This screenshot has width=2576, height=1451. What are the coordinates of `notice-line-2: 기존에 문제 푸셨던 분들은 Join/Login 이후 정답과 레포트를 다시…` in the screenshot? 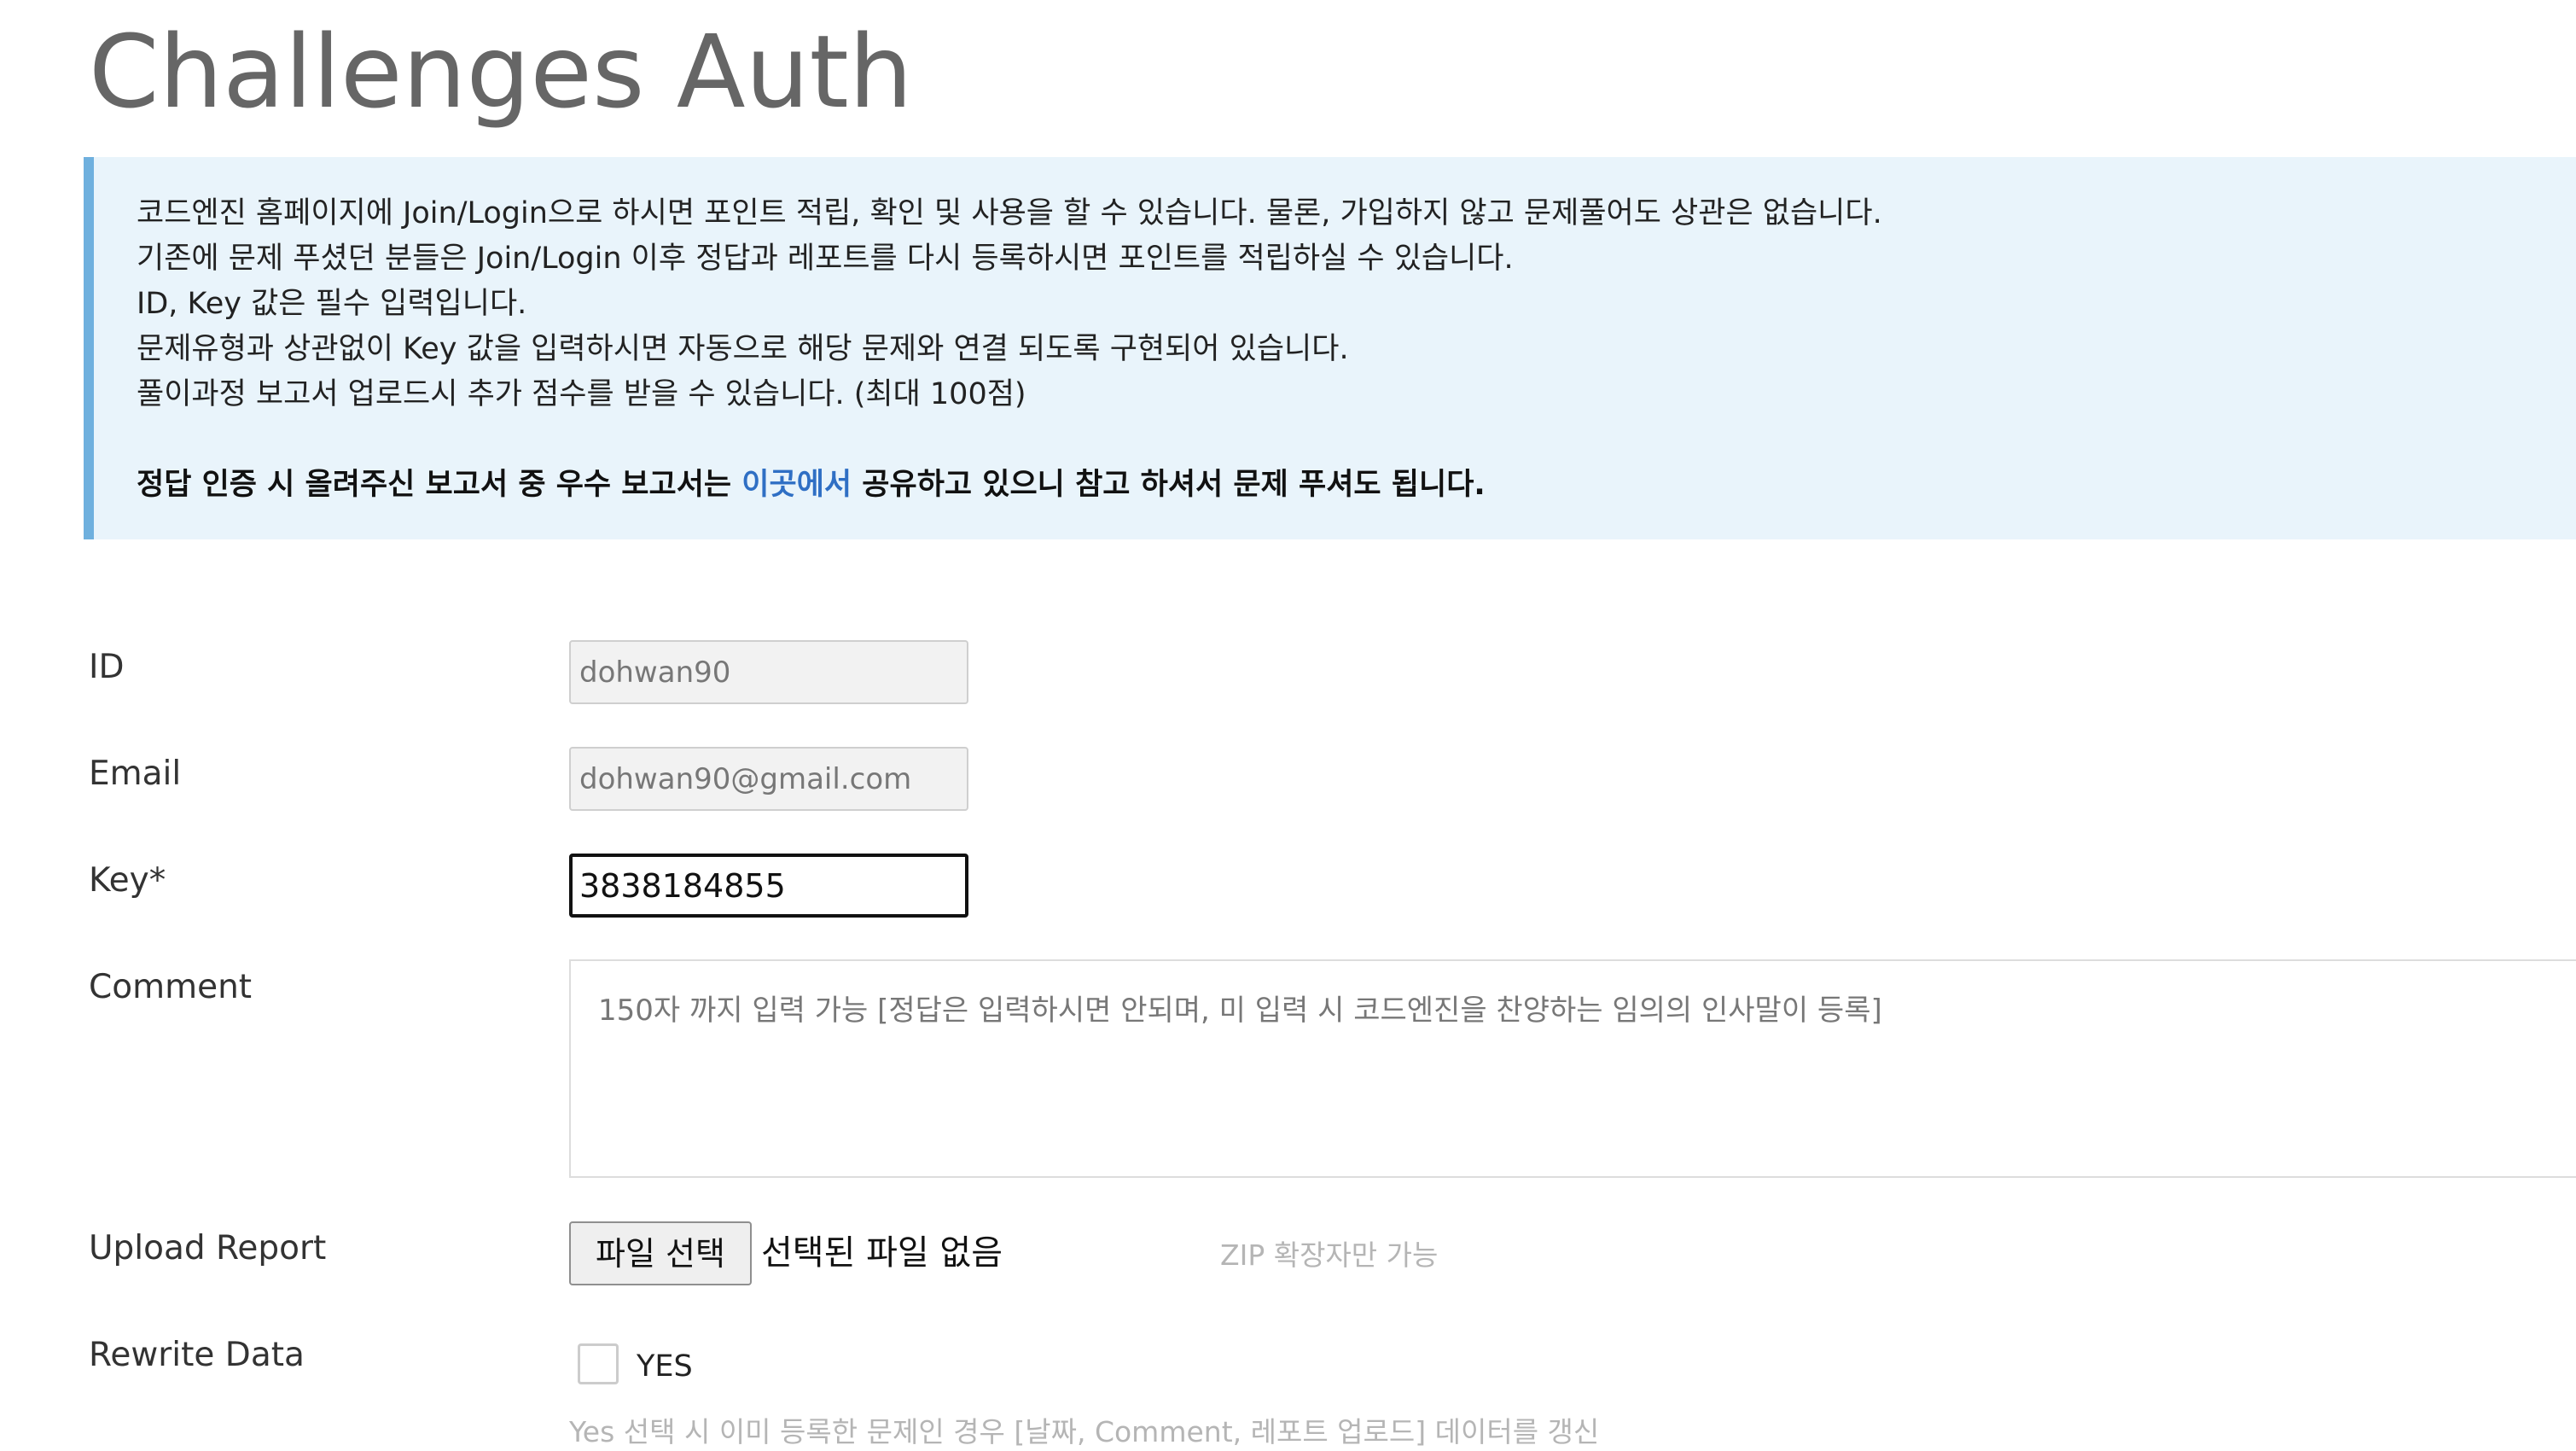 It's located at (825, 259).